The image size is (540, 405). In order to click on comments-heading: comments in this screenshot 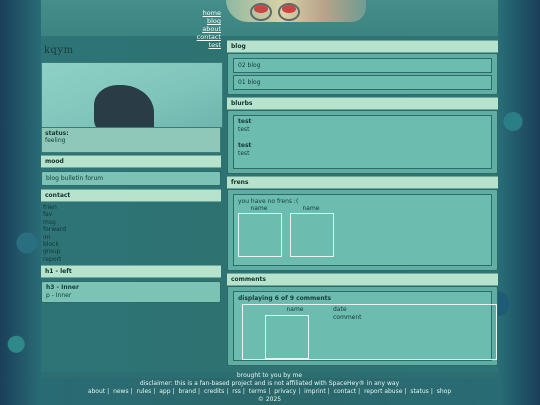, I will do `click(362, 279)`.